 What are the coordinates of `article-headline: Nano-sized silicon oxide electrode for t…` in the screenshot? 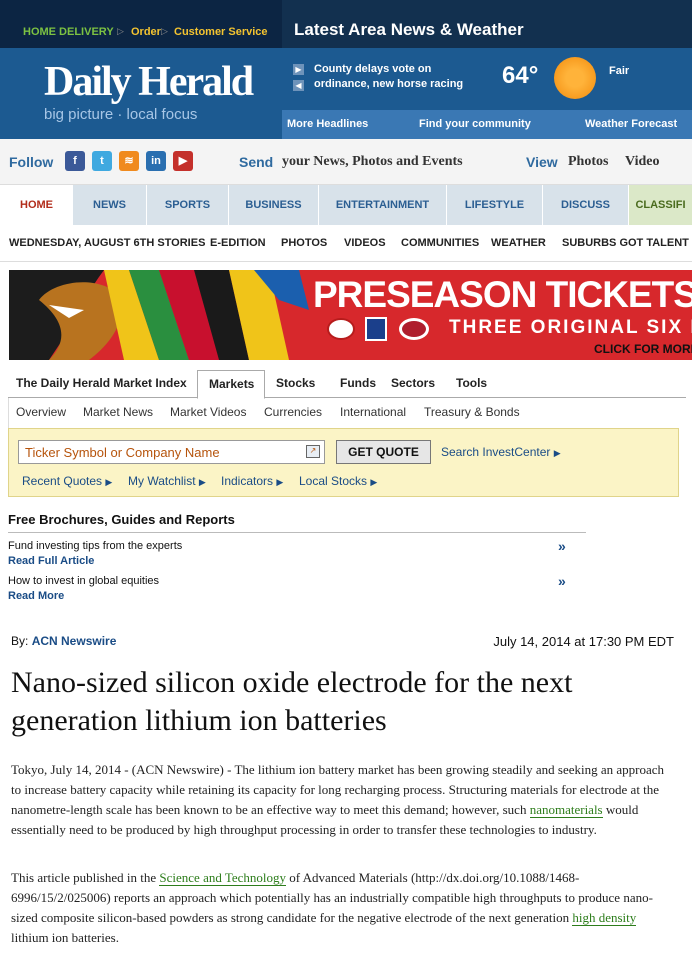 It's located at (292, 701).